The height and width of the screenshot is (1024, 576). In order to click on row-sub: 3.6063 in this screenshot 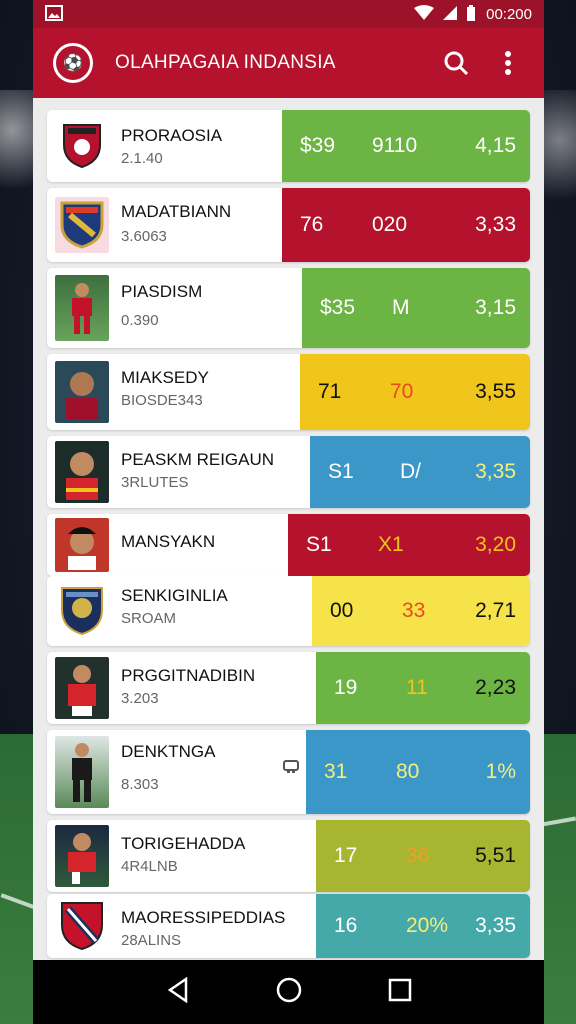, I will do `click(144, 236)`.